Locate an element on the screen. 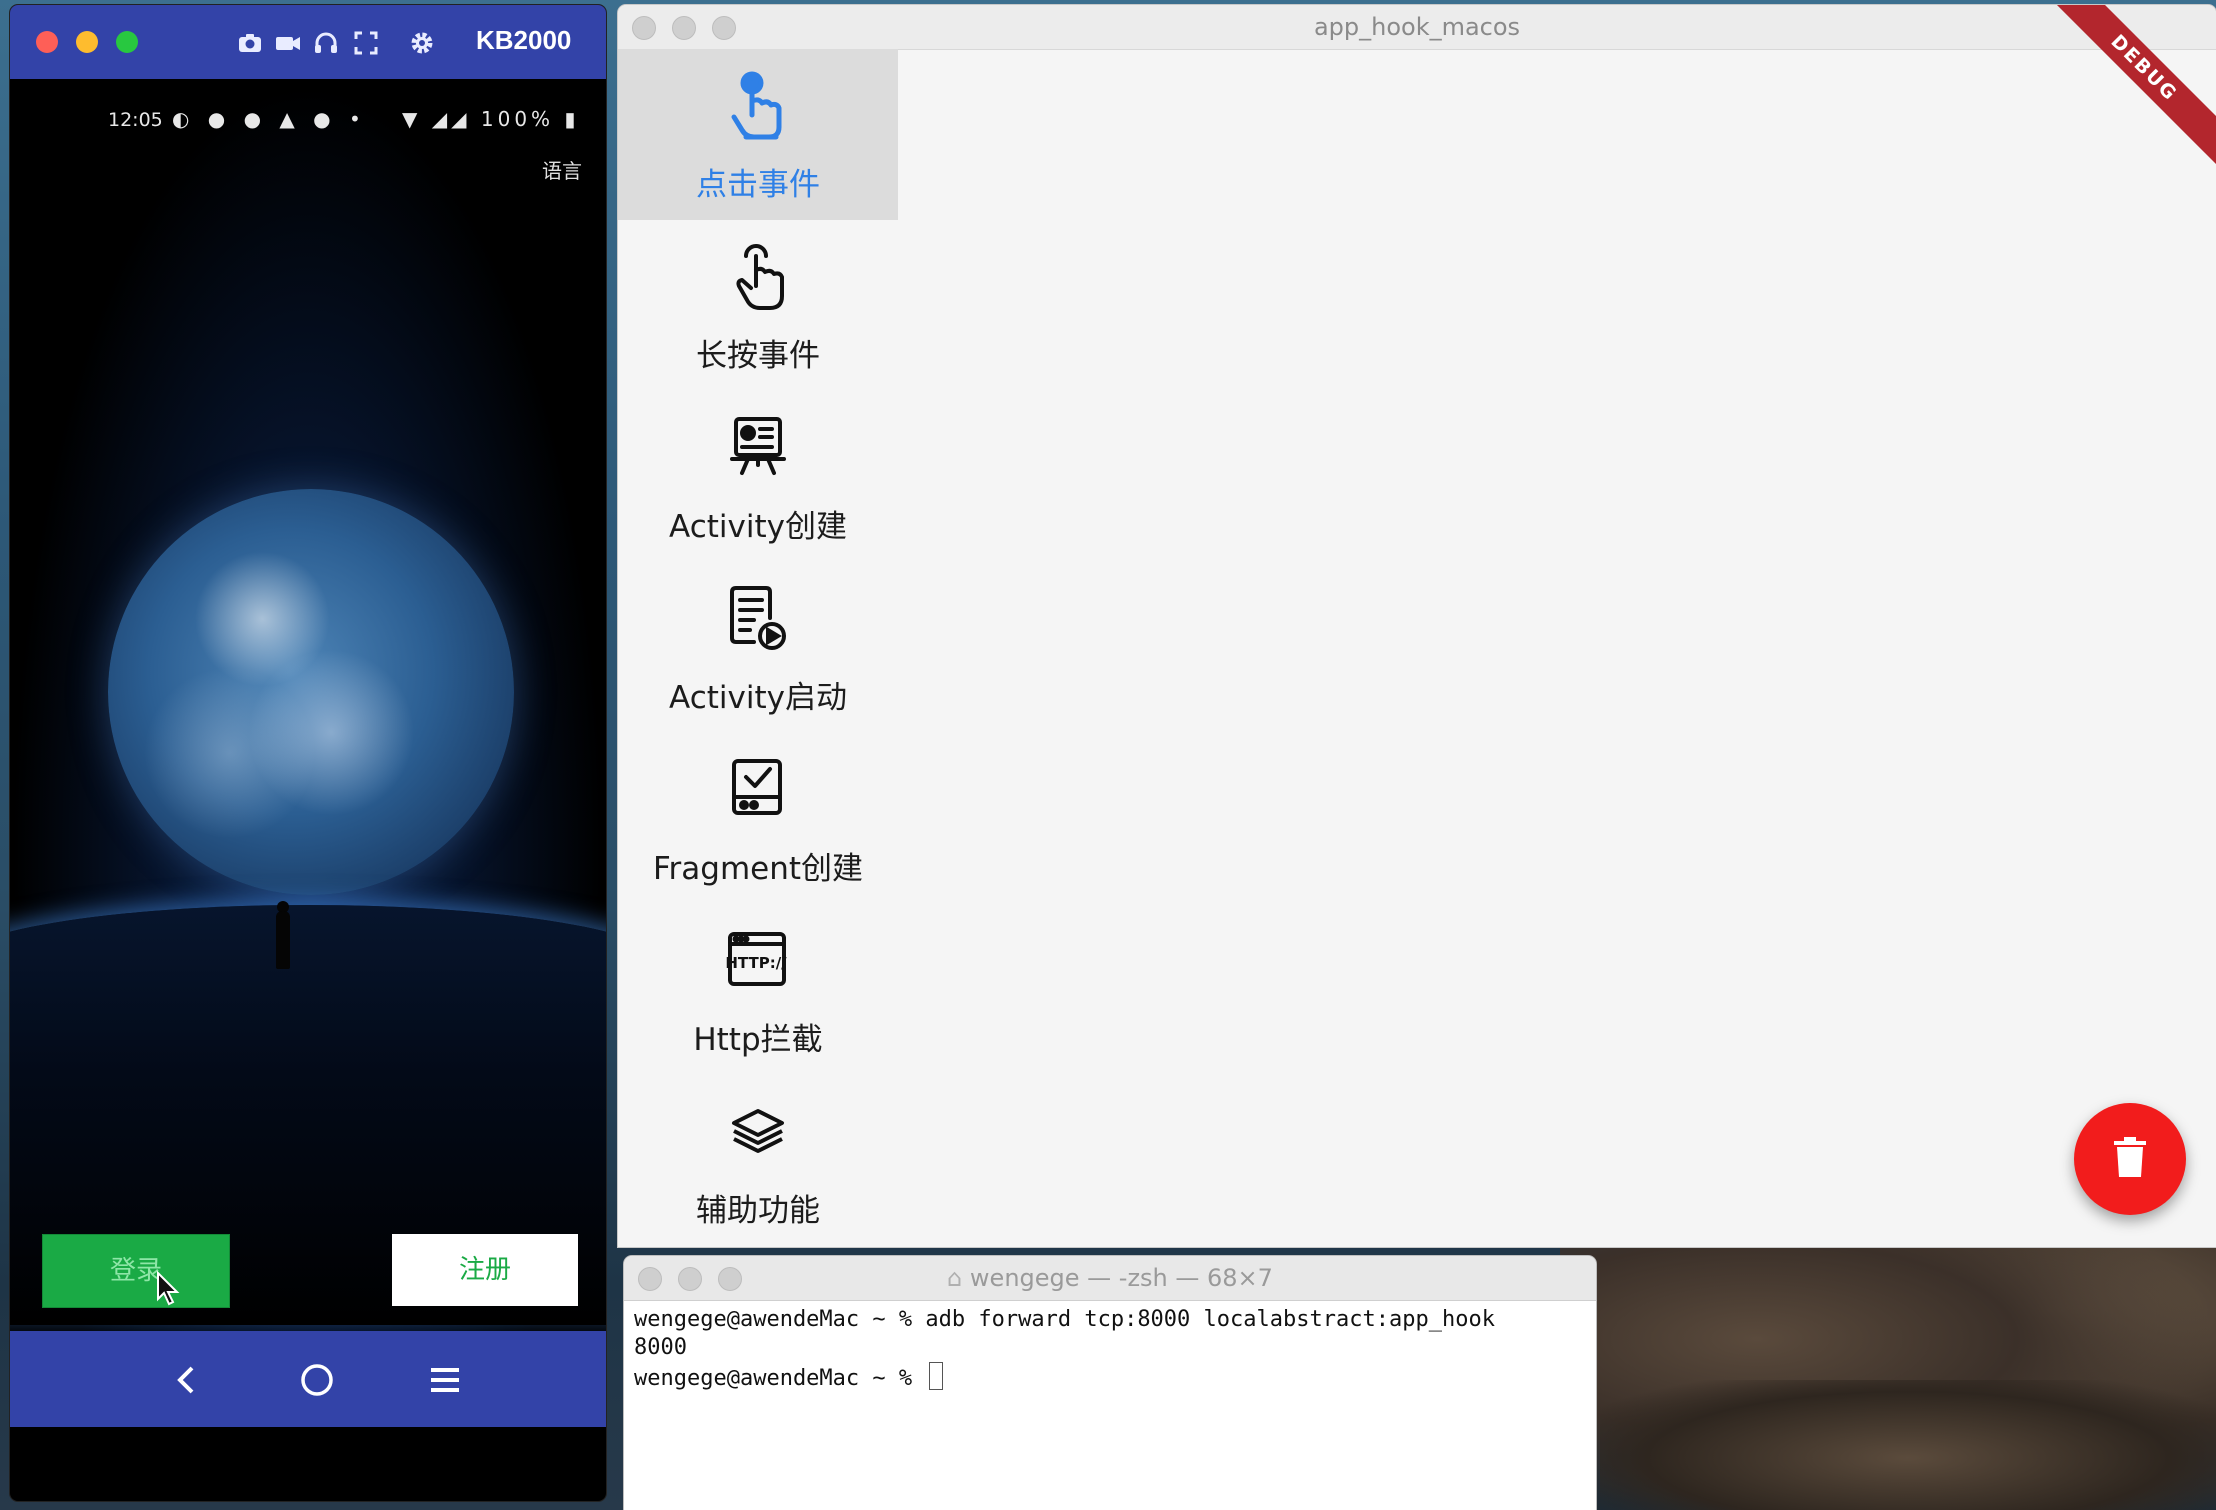 The height and width of the screenshot is (1510, 2216). register-button: 注册 is located at coordinates (485, 1270).